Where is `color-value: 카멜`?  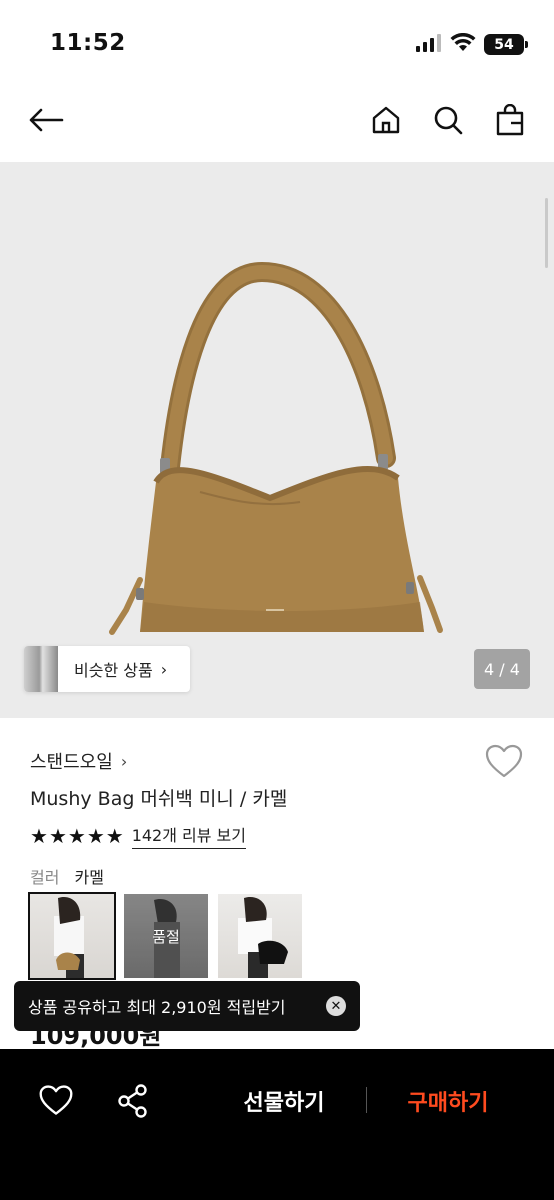 color-value: 카멜 is located at coordinates (89, 877).